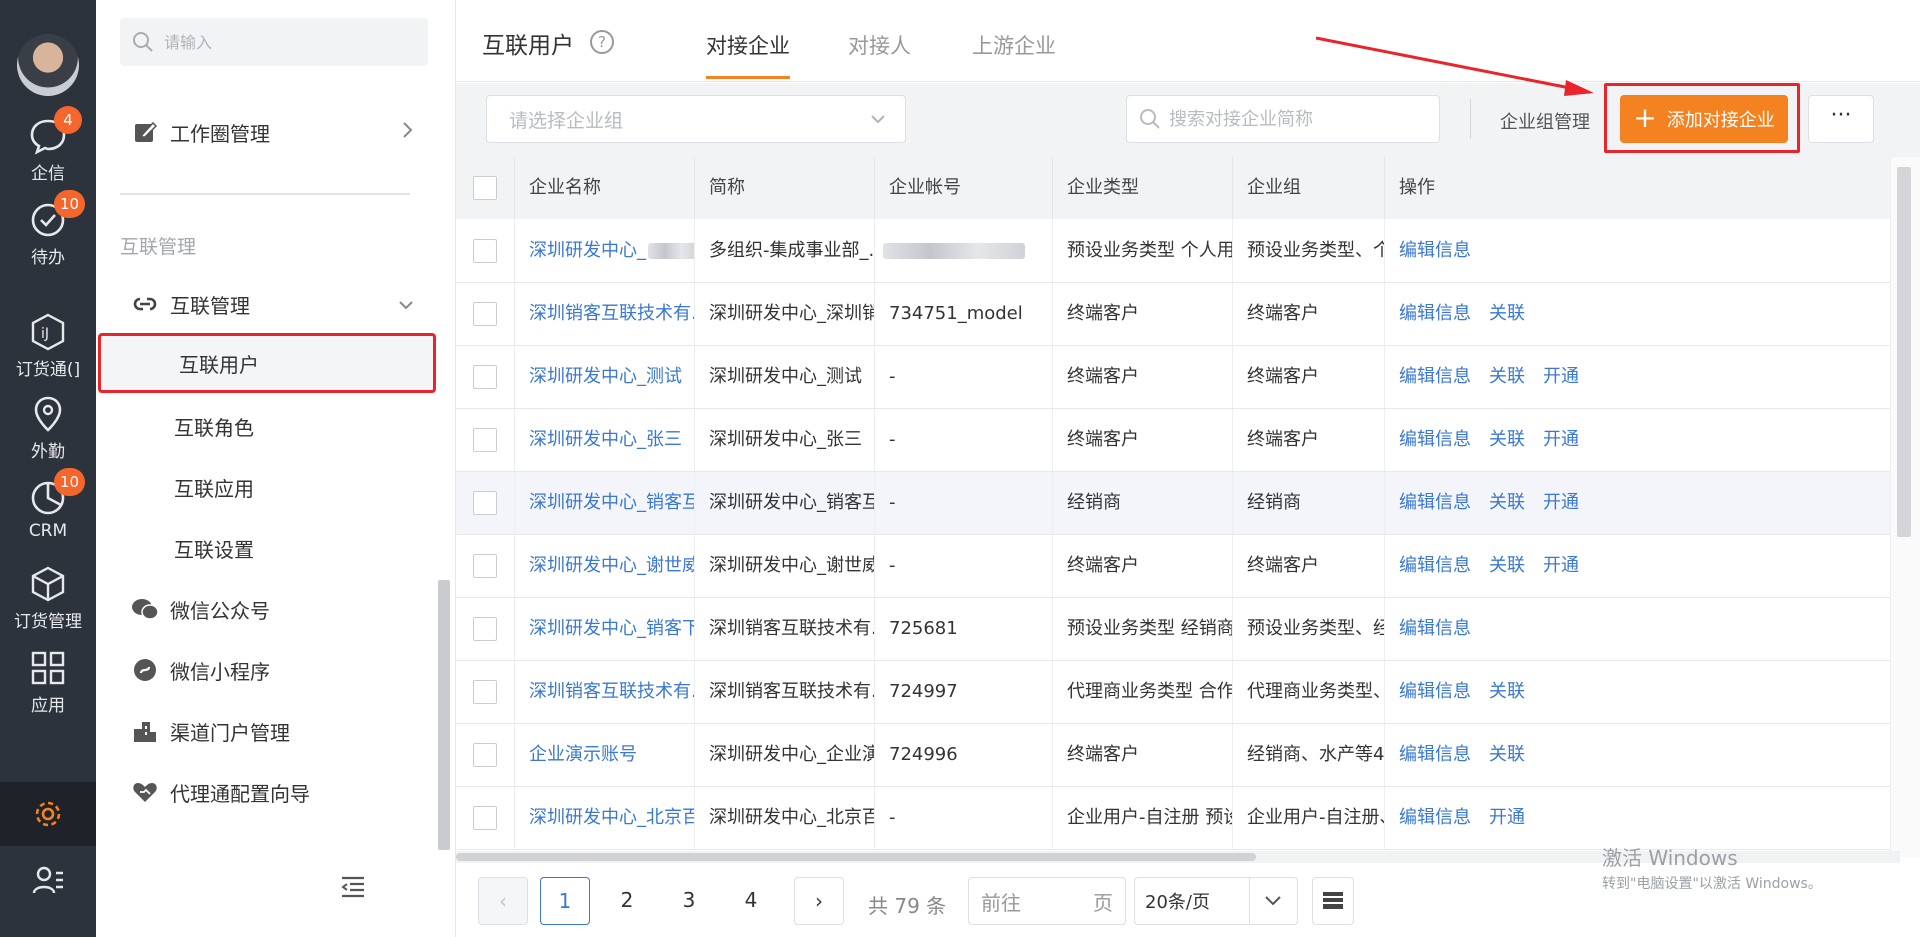 The image size is (1920, 937). What do you see at coordinates (1014, 45) in the screenshot?
I see `tab-upstream-companies: 上游企业` at bounding box center [1014, 45].